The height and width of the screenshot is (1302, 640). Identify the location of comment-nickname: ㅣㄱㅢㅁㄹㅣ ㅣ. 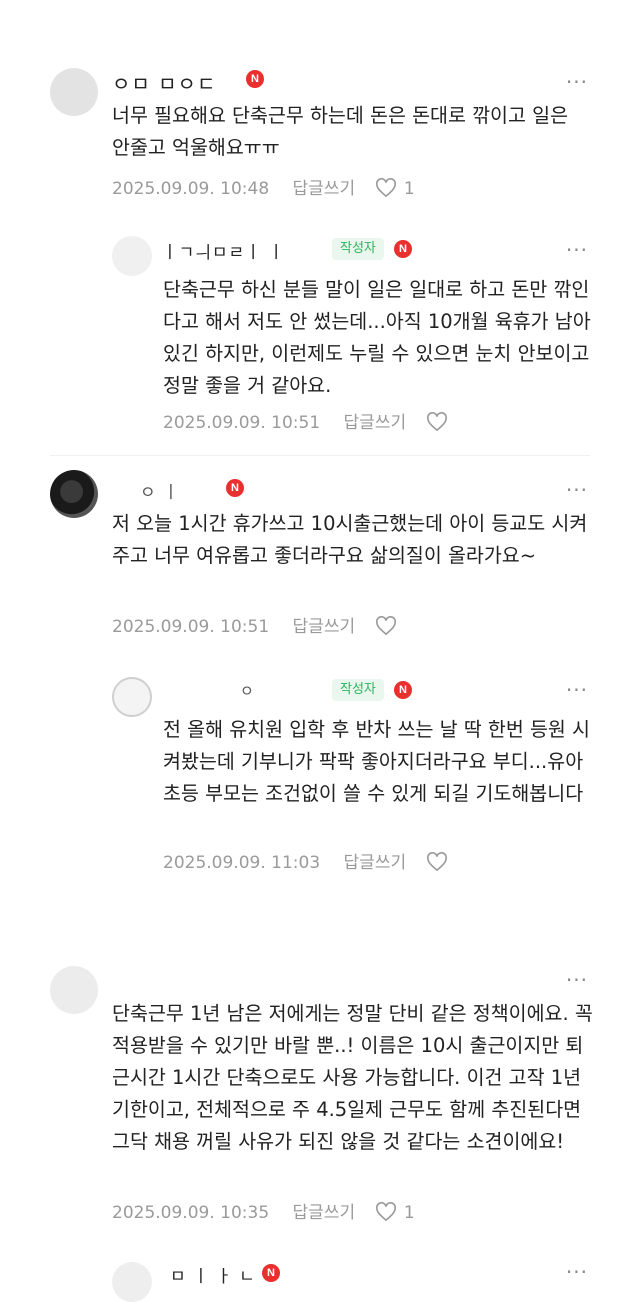
(223, 250).